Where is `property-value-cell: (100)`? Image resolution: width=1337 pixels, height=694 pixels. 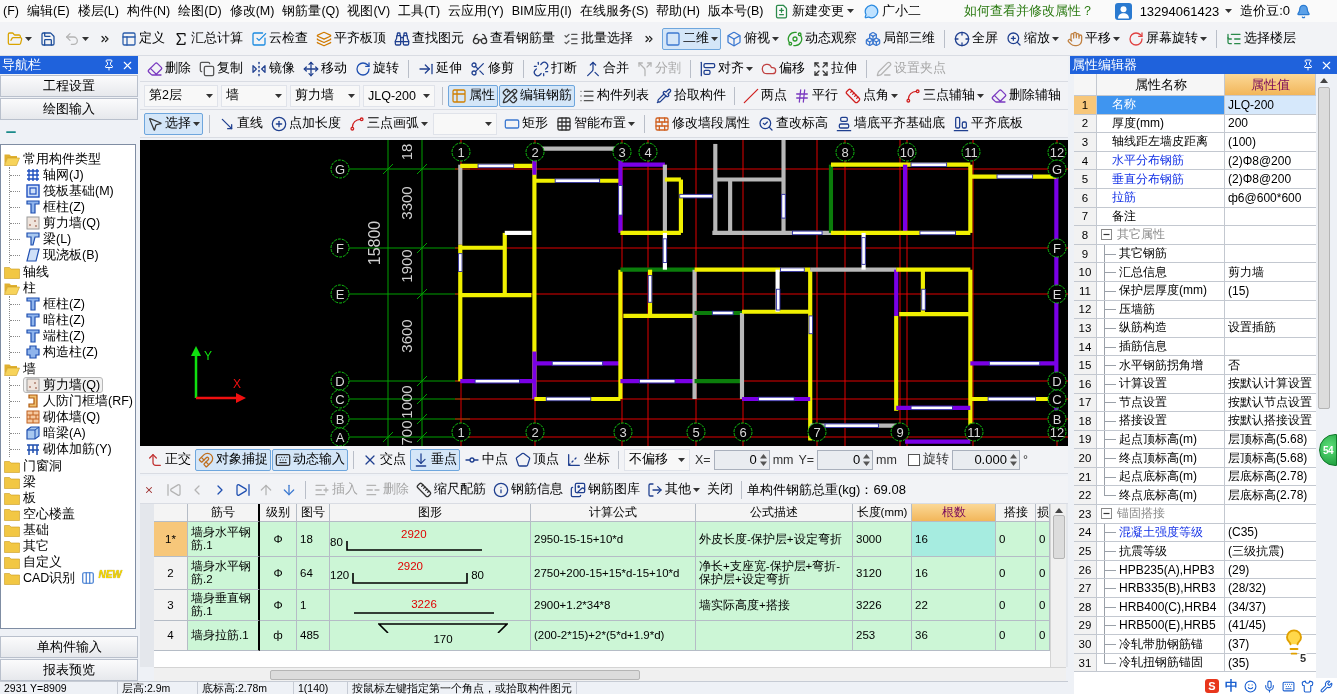 property-value-cell: (100) is located at coordinates (1270, 142).